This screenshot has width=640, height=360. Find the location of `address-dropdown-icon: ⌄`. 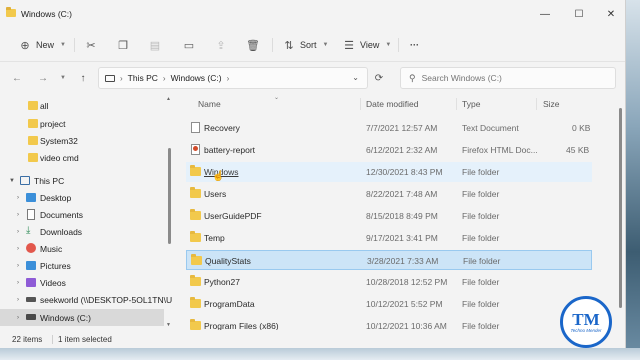

address-dropdown-icon: ⌄ is located at coordinates (355, 77).